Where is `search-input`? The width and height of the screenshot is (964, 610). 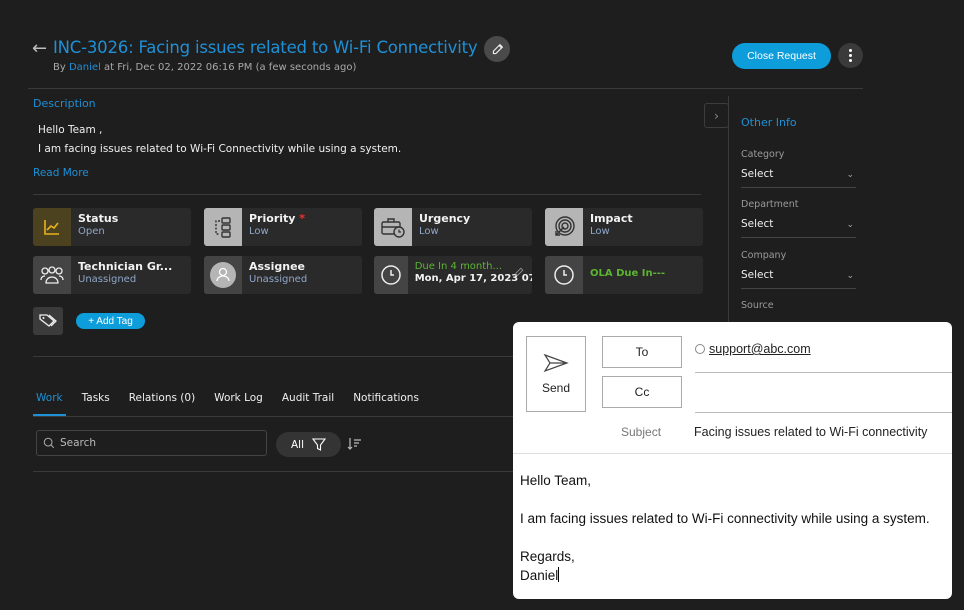 search-input is located at coordinates (150, 443).